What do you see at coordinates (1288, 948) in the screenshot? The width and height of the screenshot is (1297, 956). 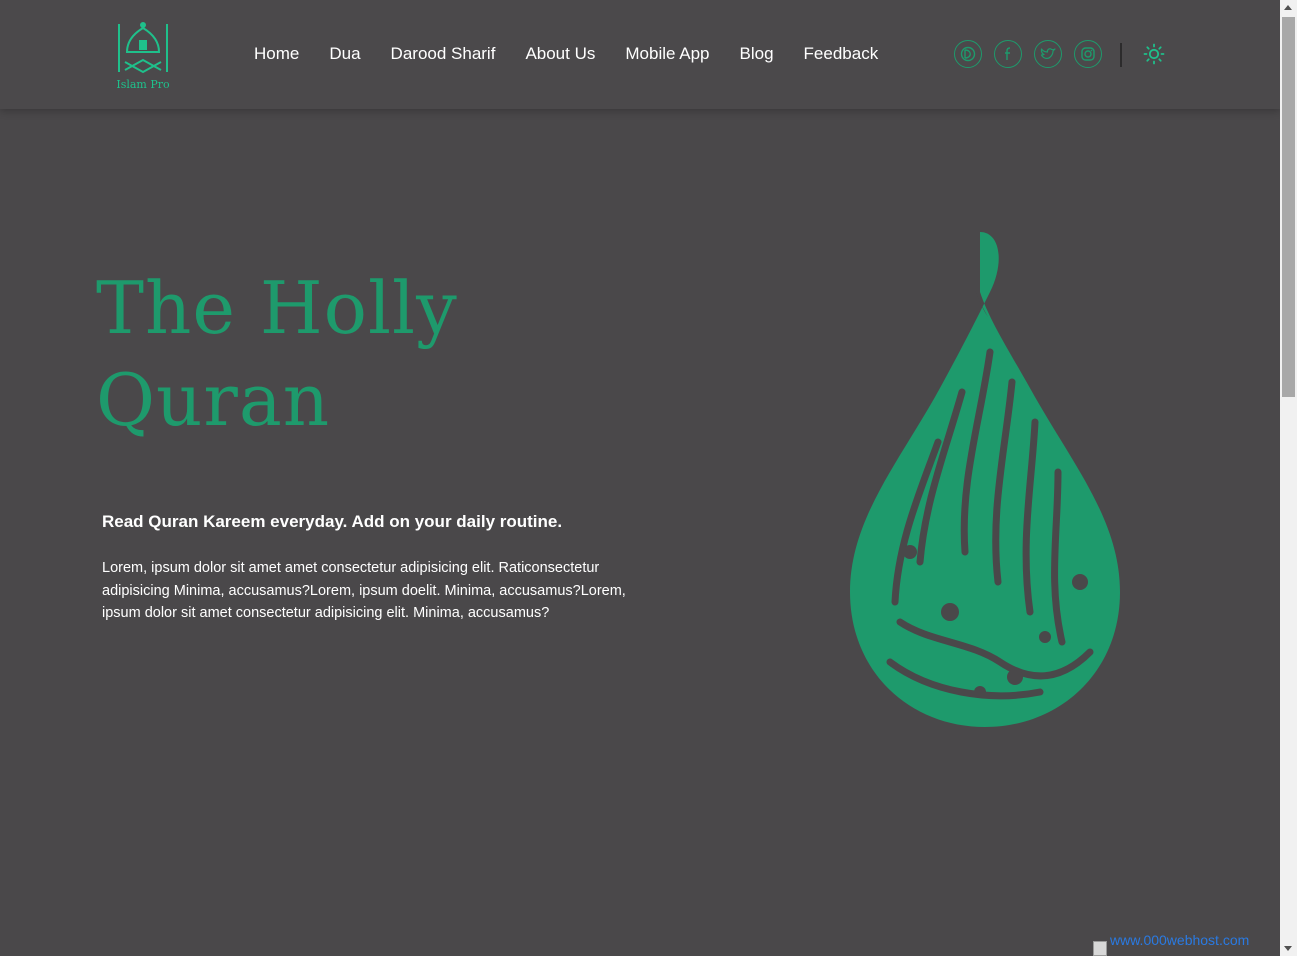 I see `scroll-down-arrow-icon` at bounding box center [1288, 948].